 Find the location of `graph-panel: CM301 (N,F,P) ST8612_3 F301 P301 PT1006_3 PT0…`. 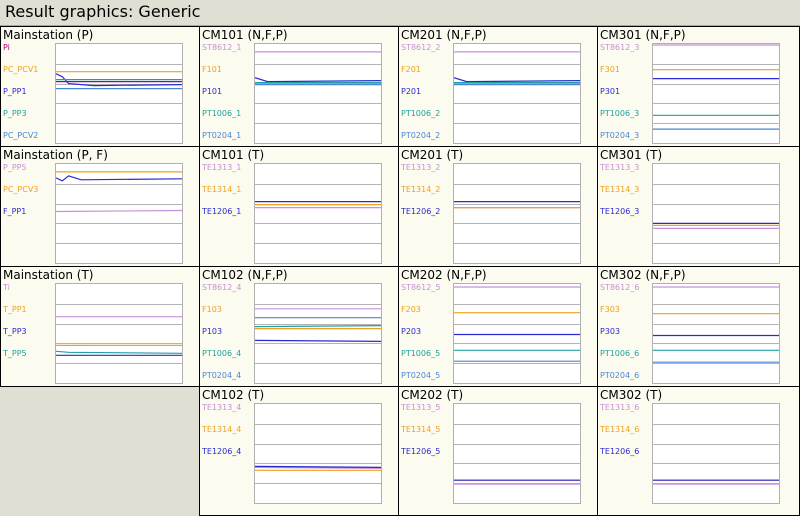

graph-panel: CM301 (N,F,P) ST8612_3 F301 P301 PT1006_3 PT0… is located at coordinates (698, 86).